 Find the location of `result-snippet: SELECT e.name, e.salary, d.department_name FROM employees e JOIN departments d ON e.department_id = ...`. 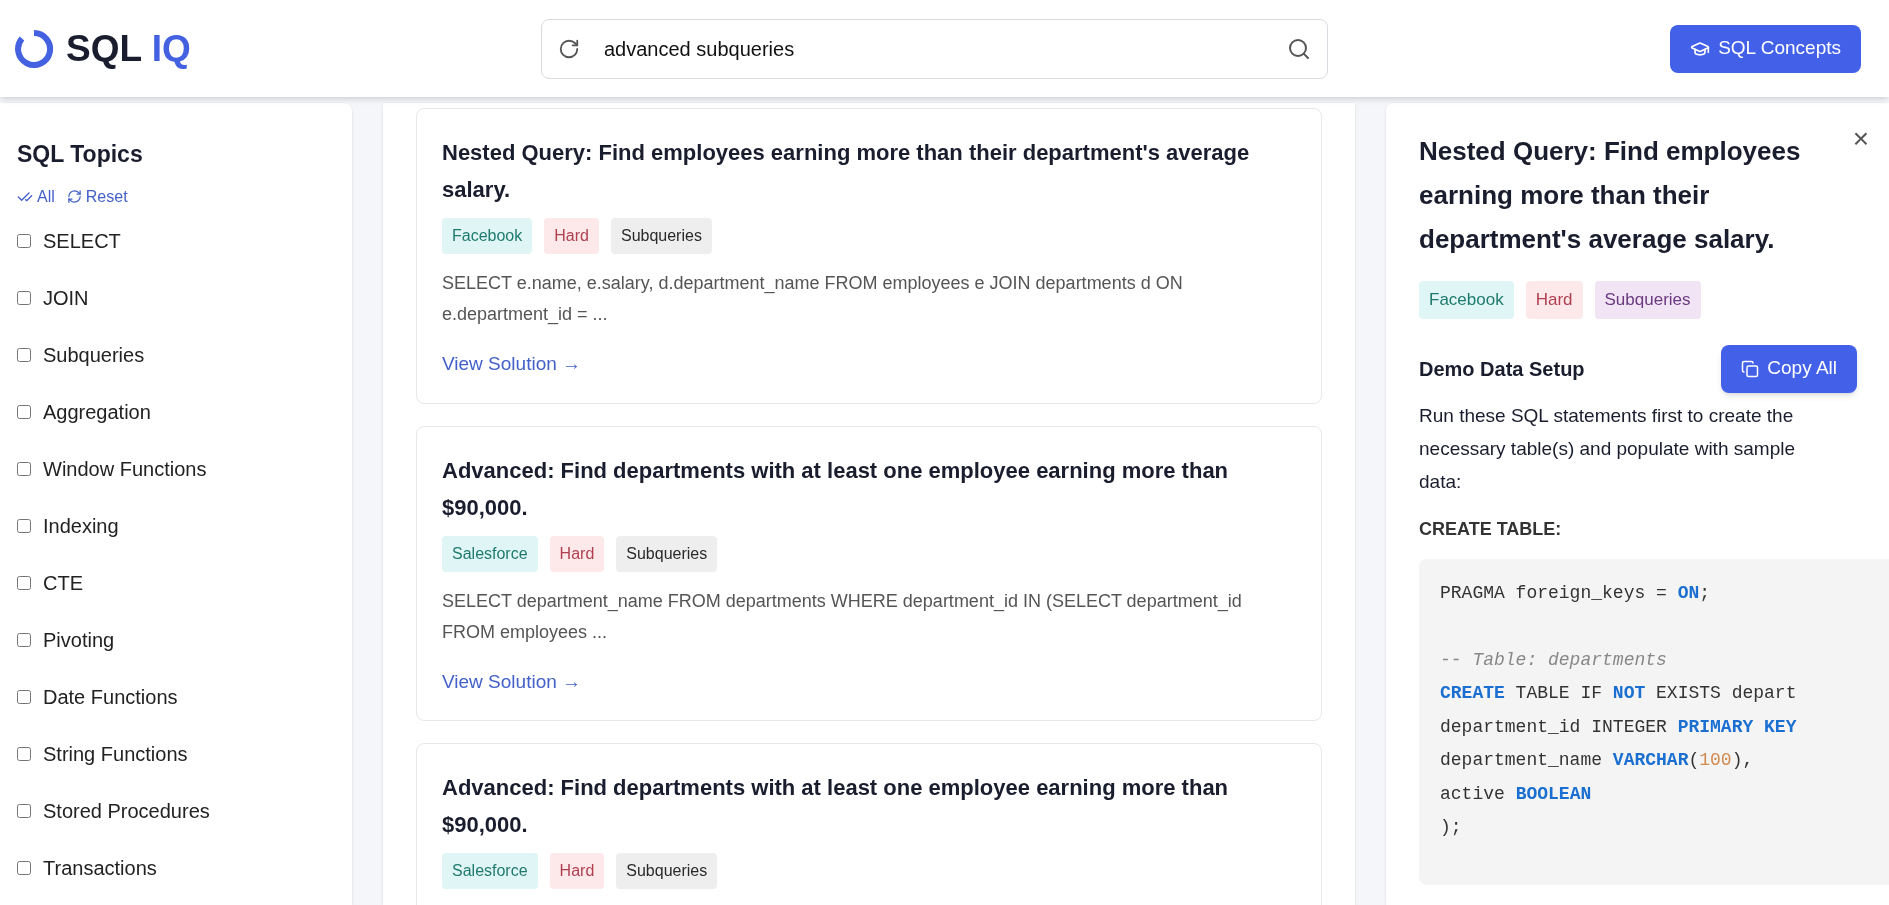

result-snippet: SELECT e.name, e.salary, d.department_name FROM employees e JOIN departments d ON e.department_id = ... is located at coordinates (813, 299).